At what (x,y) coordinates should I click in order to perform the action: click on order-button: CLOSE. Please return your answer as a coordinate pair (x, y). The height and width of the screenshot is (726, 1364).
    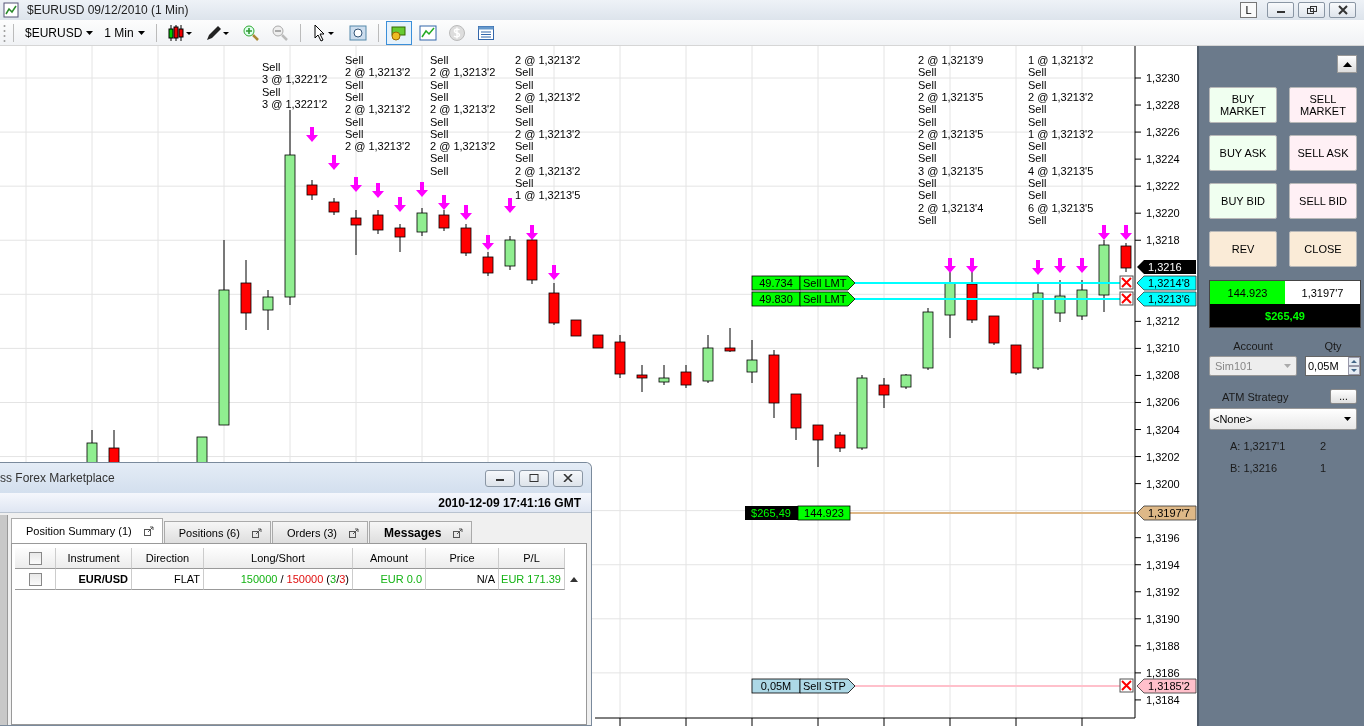
    Looking at the image, I should click on (1323, 249).